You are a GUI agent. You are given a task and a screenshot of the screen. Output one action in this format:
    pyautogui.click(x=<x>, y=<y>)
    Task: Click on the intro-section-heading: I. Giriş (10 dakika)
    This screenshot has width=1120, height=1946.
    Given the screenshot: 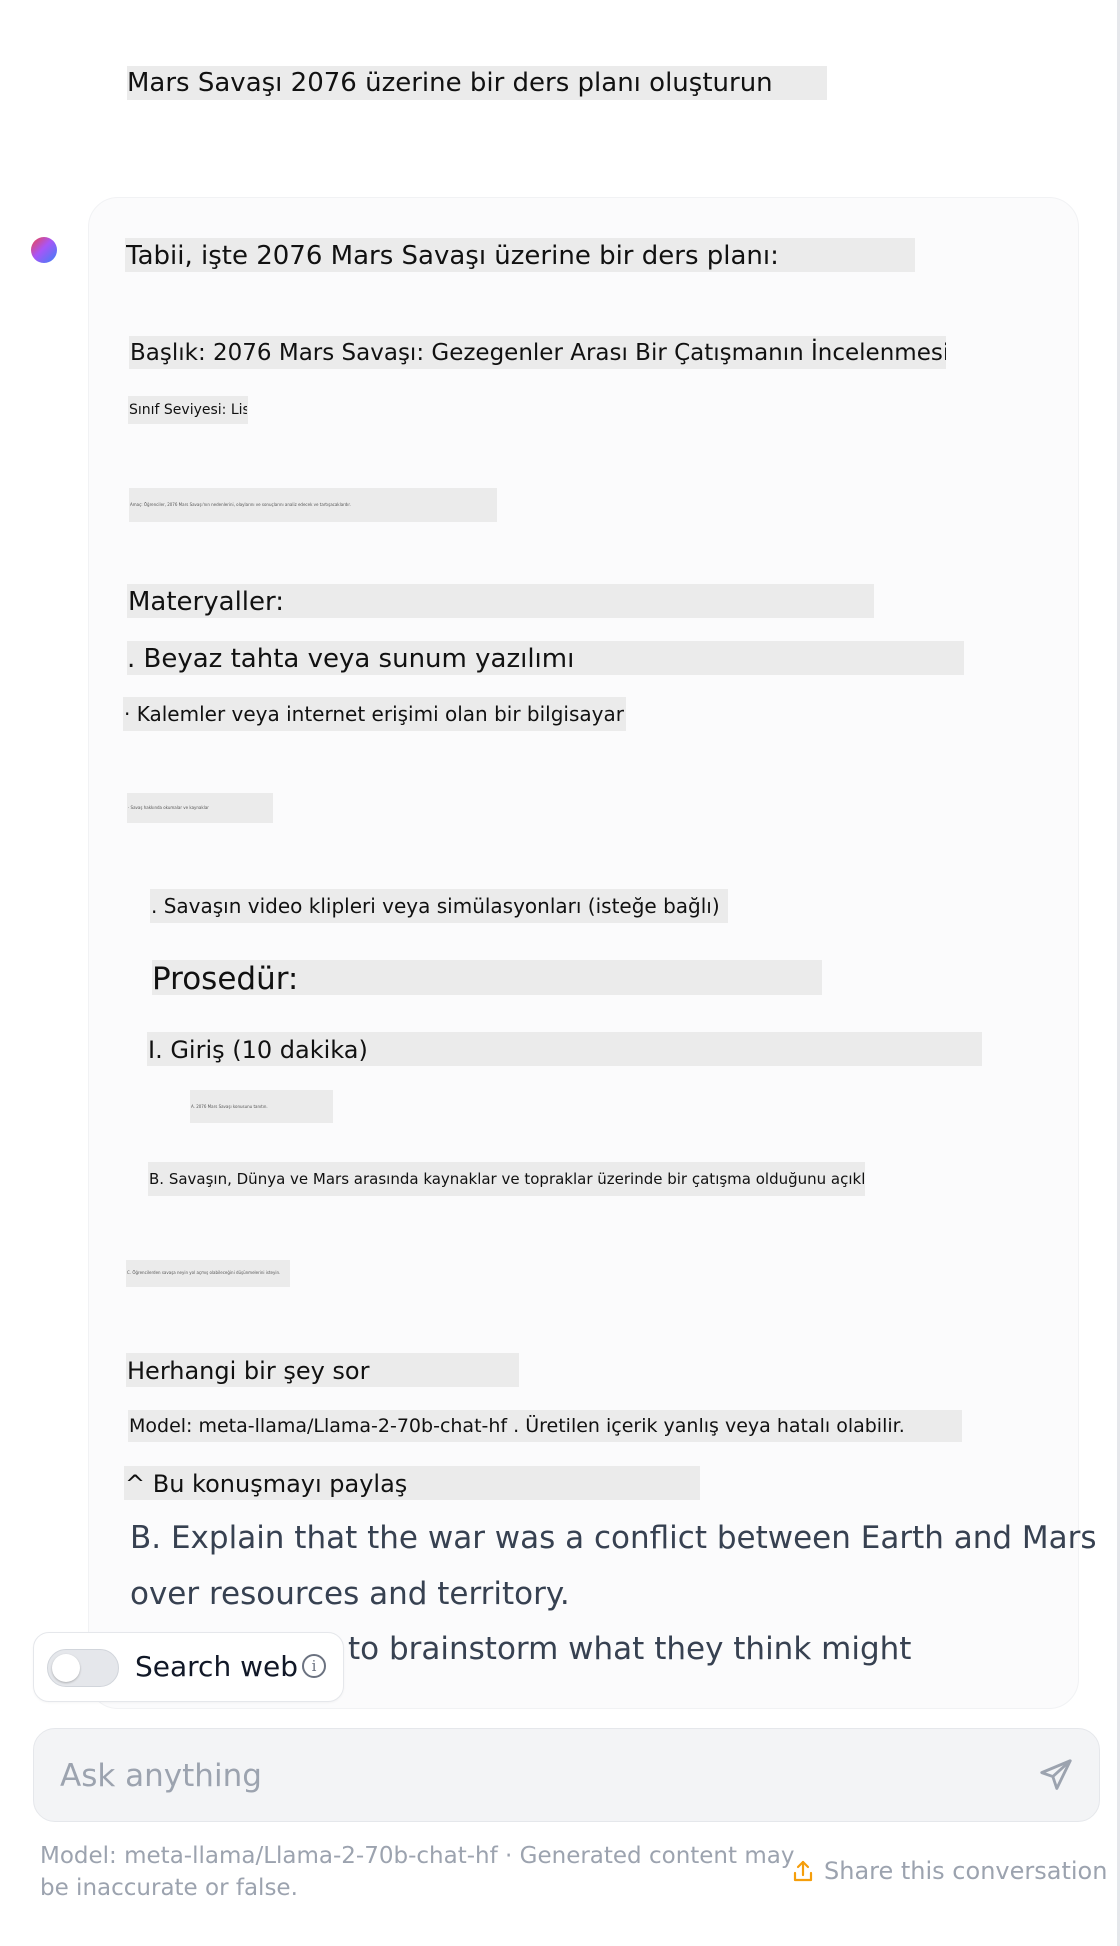 What is the action you would take?
    pyautogui.click(x=258, y=1050)
    